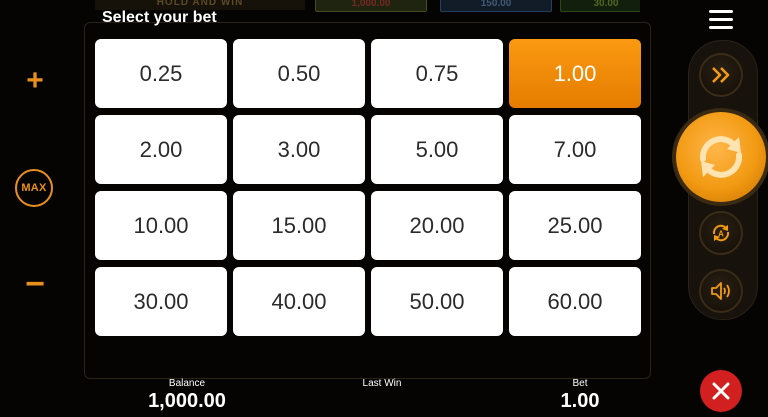 This screenshot has height=417, width=768. What do you see at coordinates (437, 225) in the screenshot?
I see `bet-option-20-00: 20.00` at bounding box center [437, 225].